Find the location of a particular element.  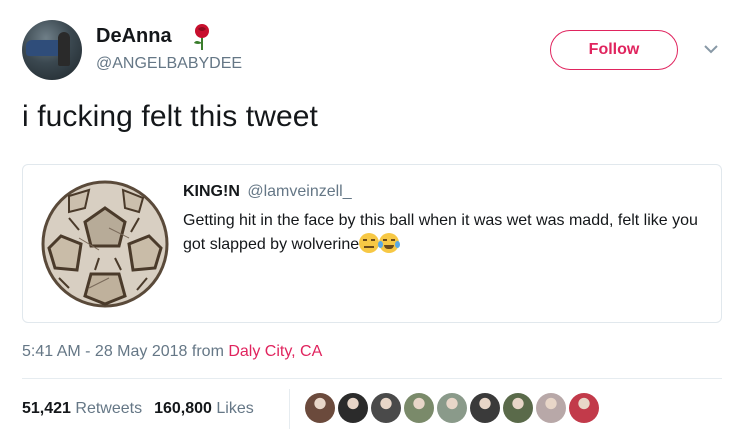

stats-divider is located at coordinates (372, 378).